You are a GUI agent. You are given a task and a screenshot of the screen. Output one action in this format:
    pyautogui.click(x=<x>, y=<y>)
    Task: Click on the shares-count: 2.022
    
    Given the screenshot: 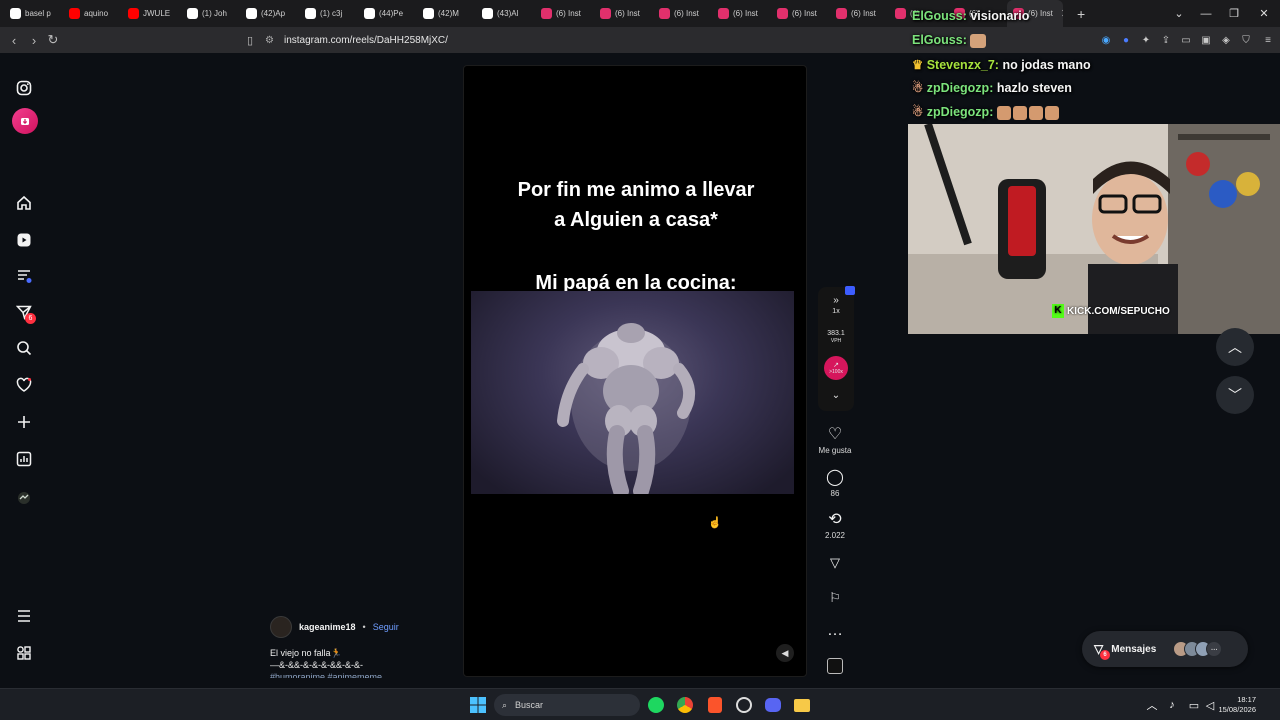 What is the action you would take?
    pyautogui.click(x=835, y=535)
    